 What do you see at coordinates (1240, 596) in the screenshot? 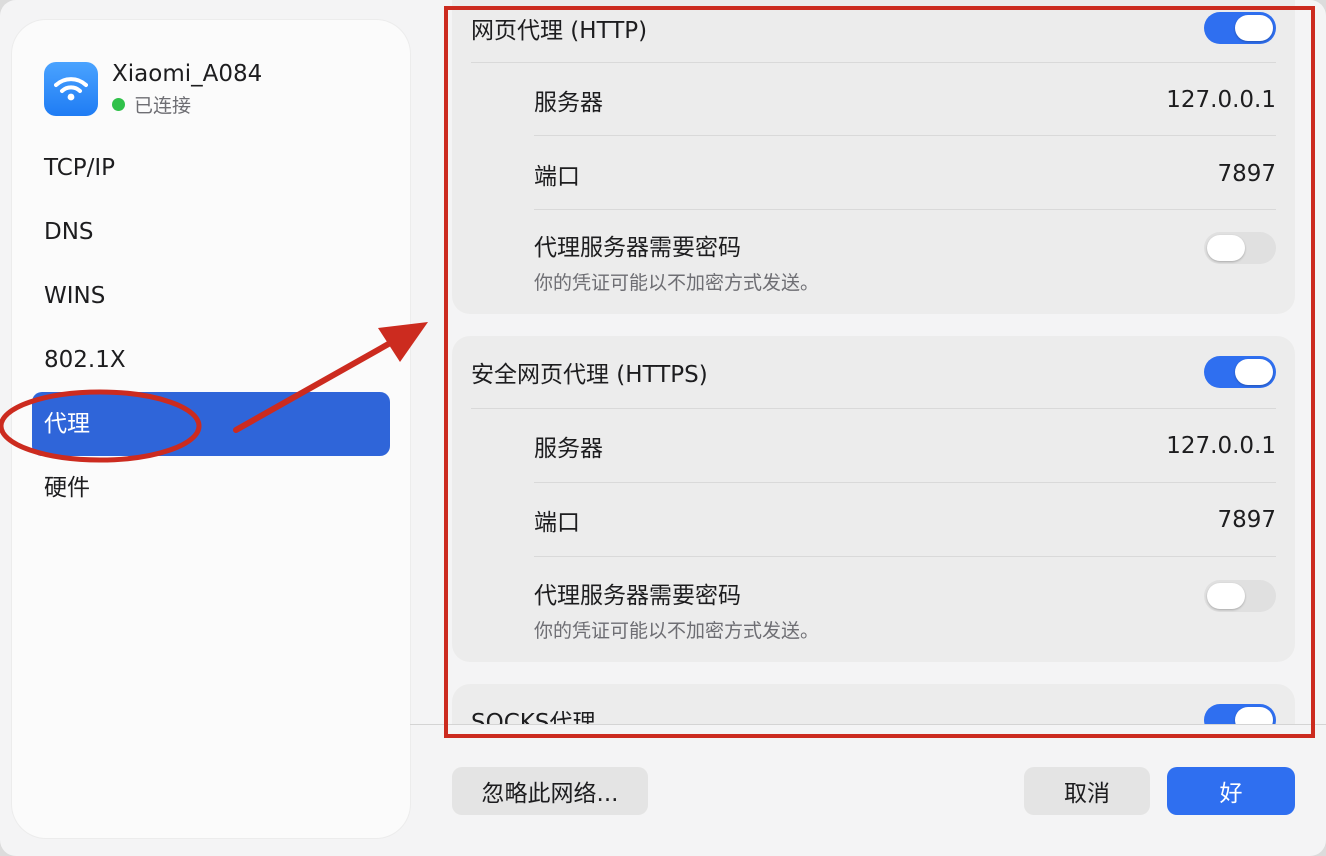
I see `https-password-toggle` at bounding box center [1240, 596].